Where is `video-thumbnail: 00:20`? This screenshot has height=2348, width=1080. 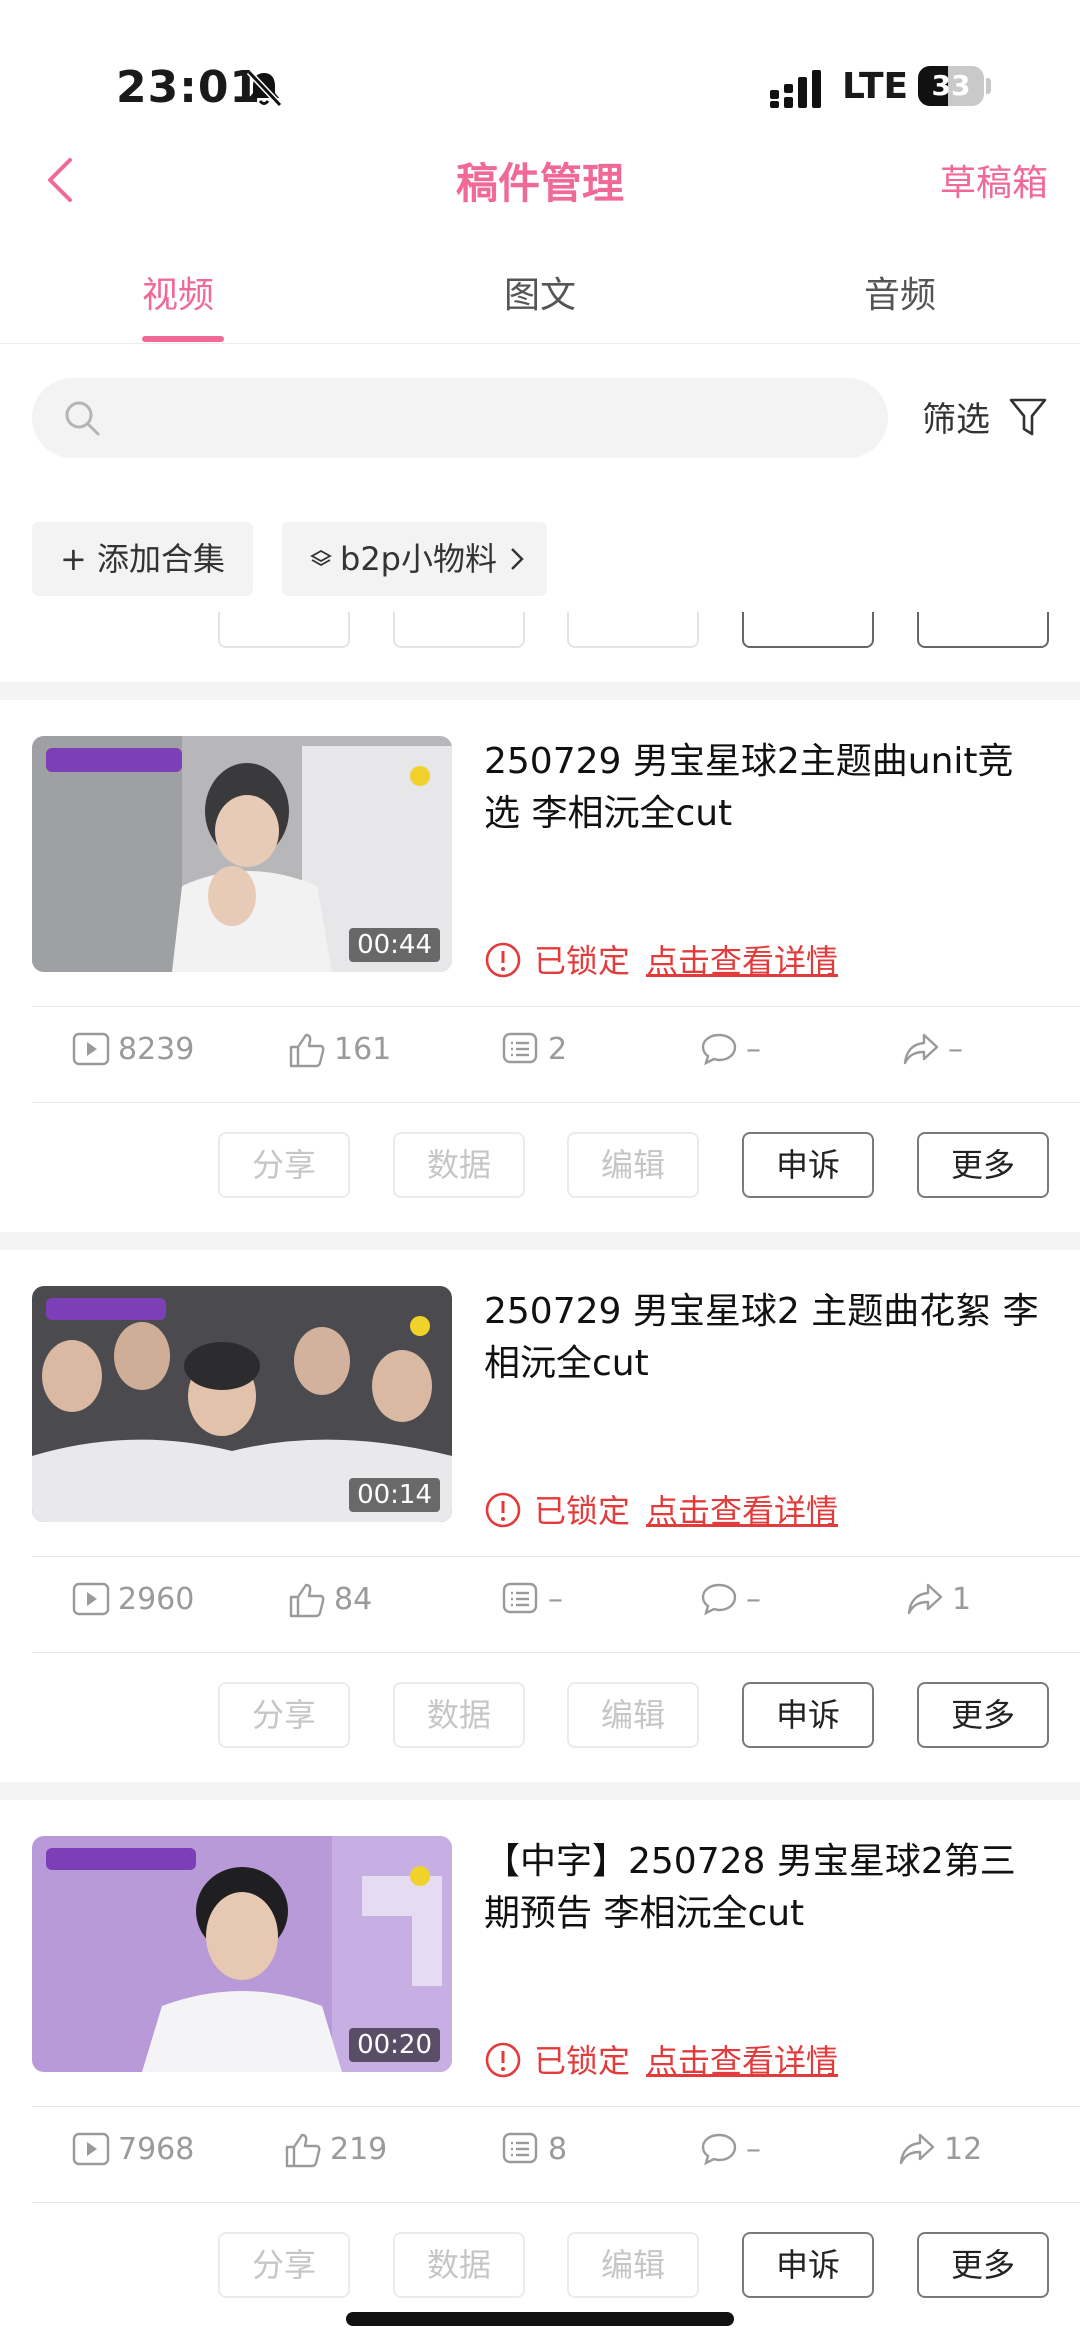
video-thumbnail: 00:20 is located at coordinates (242, 1954).